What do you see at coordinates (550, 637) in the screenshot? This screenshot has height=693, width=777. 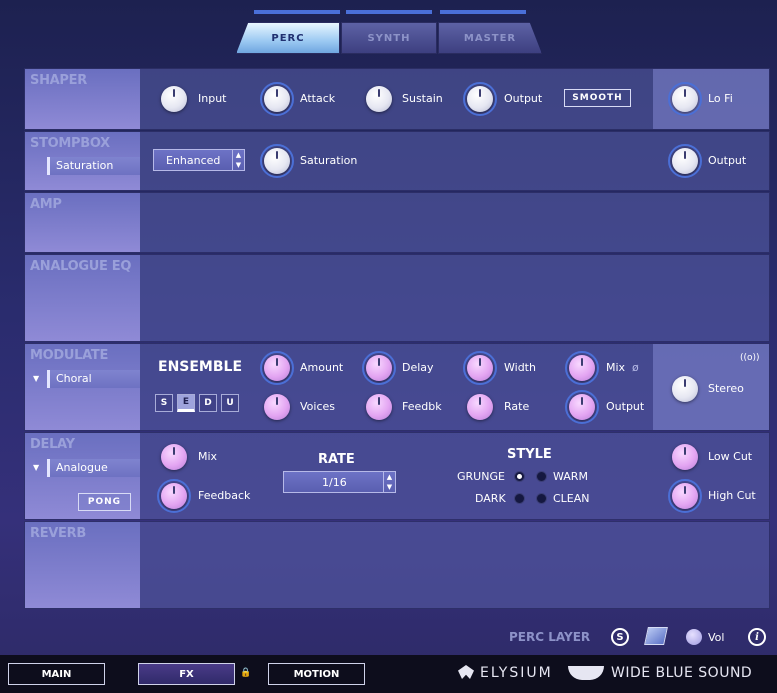 I see `perc-layer-label: PERC LAYER` at bounding box center [550, 637].